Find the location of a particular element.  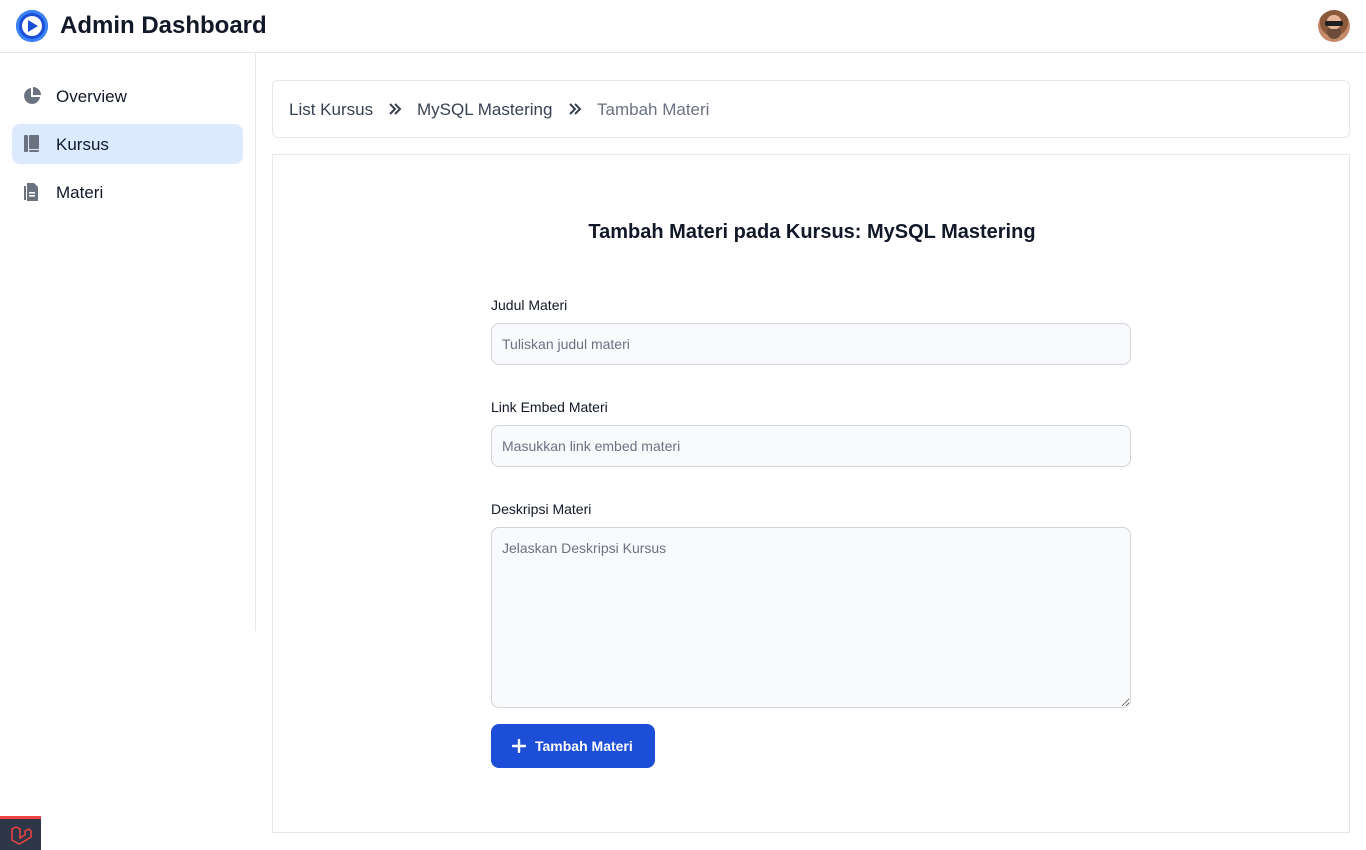

link-embed-label: Link Embed Materi is located at coordinates (549, 407).